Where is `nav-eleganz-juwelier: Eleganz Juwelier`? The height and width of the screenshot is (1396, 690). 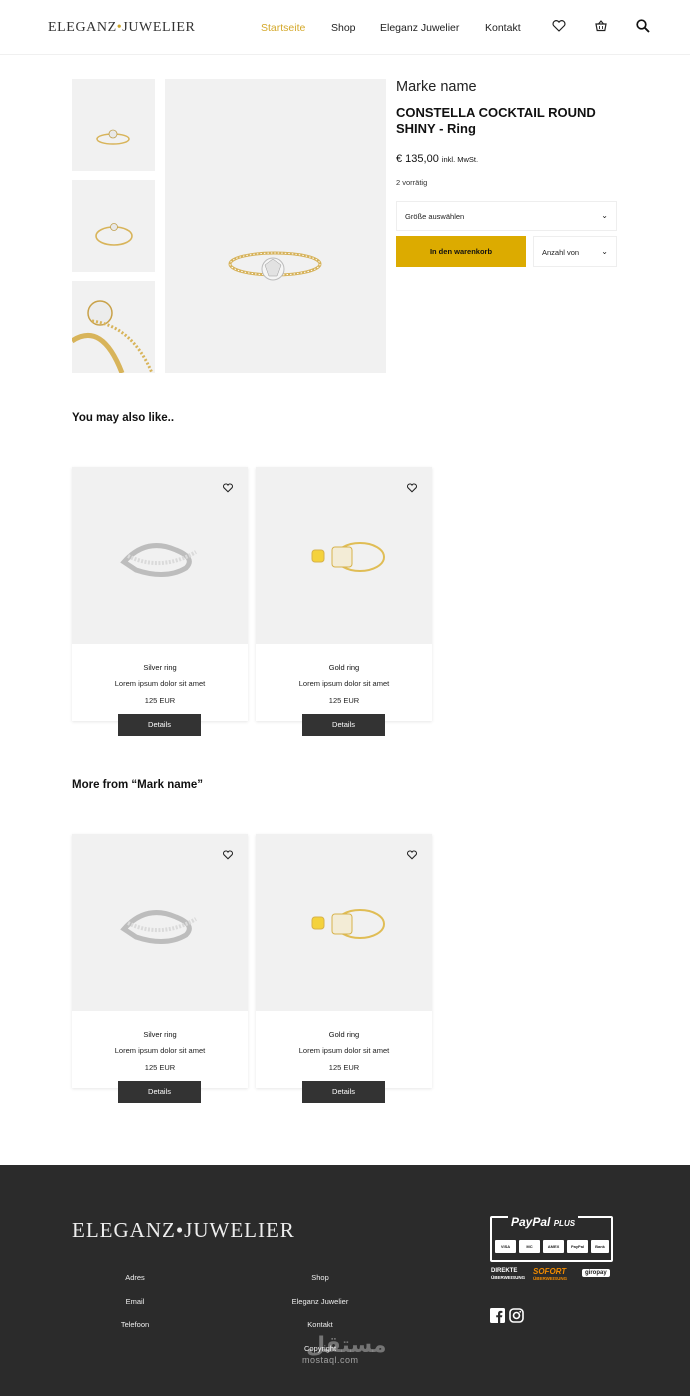 nav-eleganz-juwelier: Eleganz Juwelier is located at coordinates (419, 28).